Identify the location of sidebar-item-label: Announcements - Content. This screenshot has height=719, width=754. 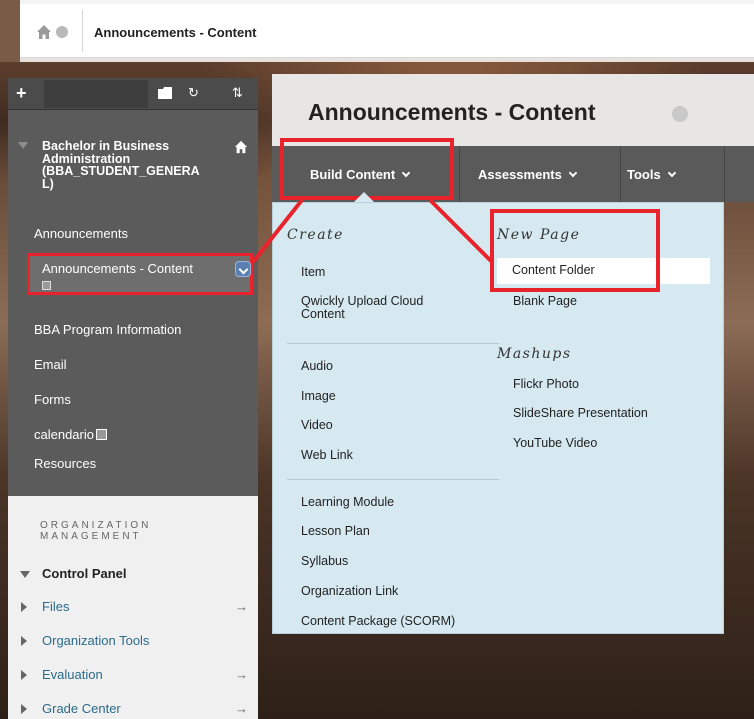
(118, 268).